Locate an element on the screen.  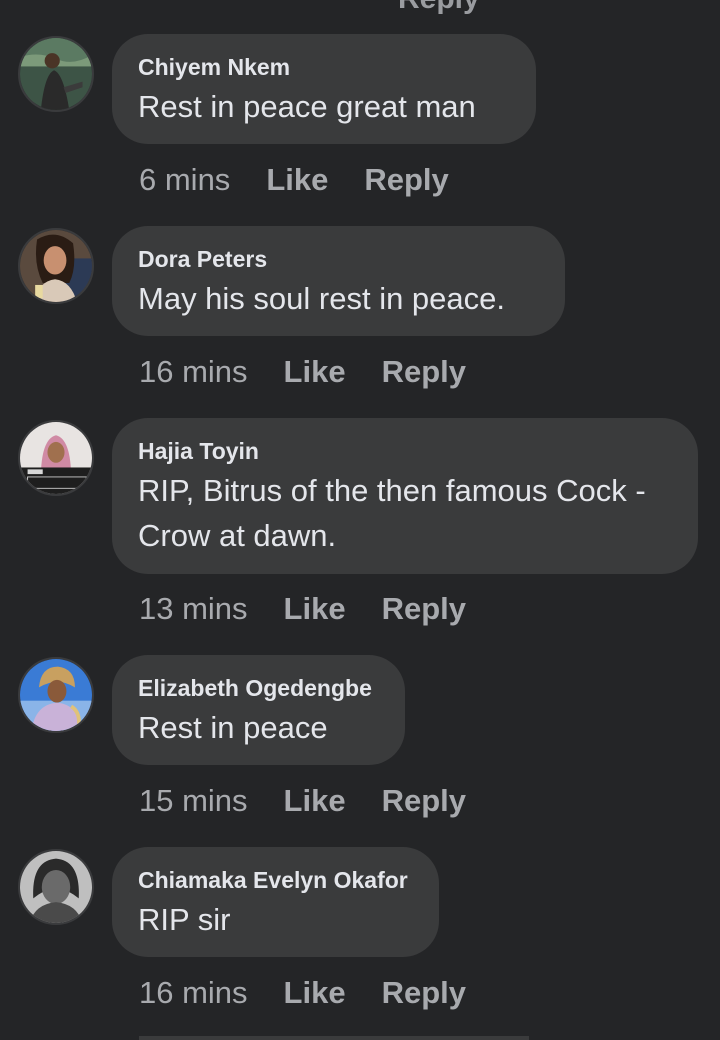
comment-timestamp: 13 mins is located at coordinates (193, 609).